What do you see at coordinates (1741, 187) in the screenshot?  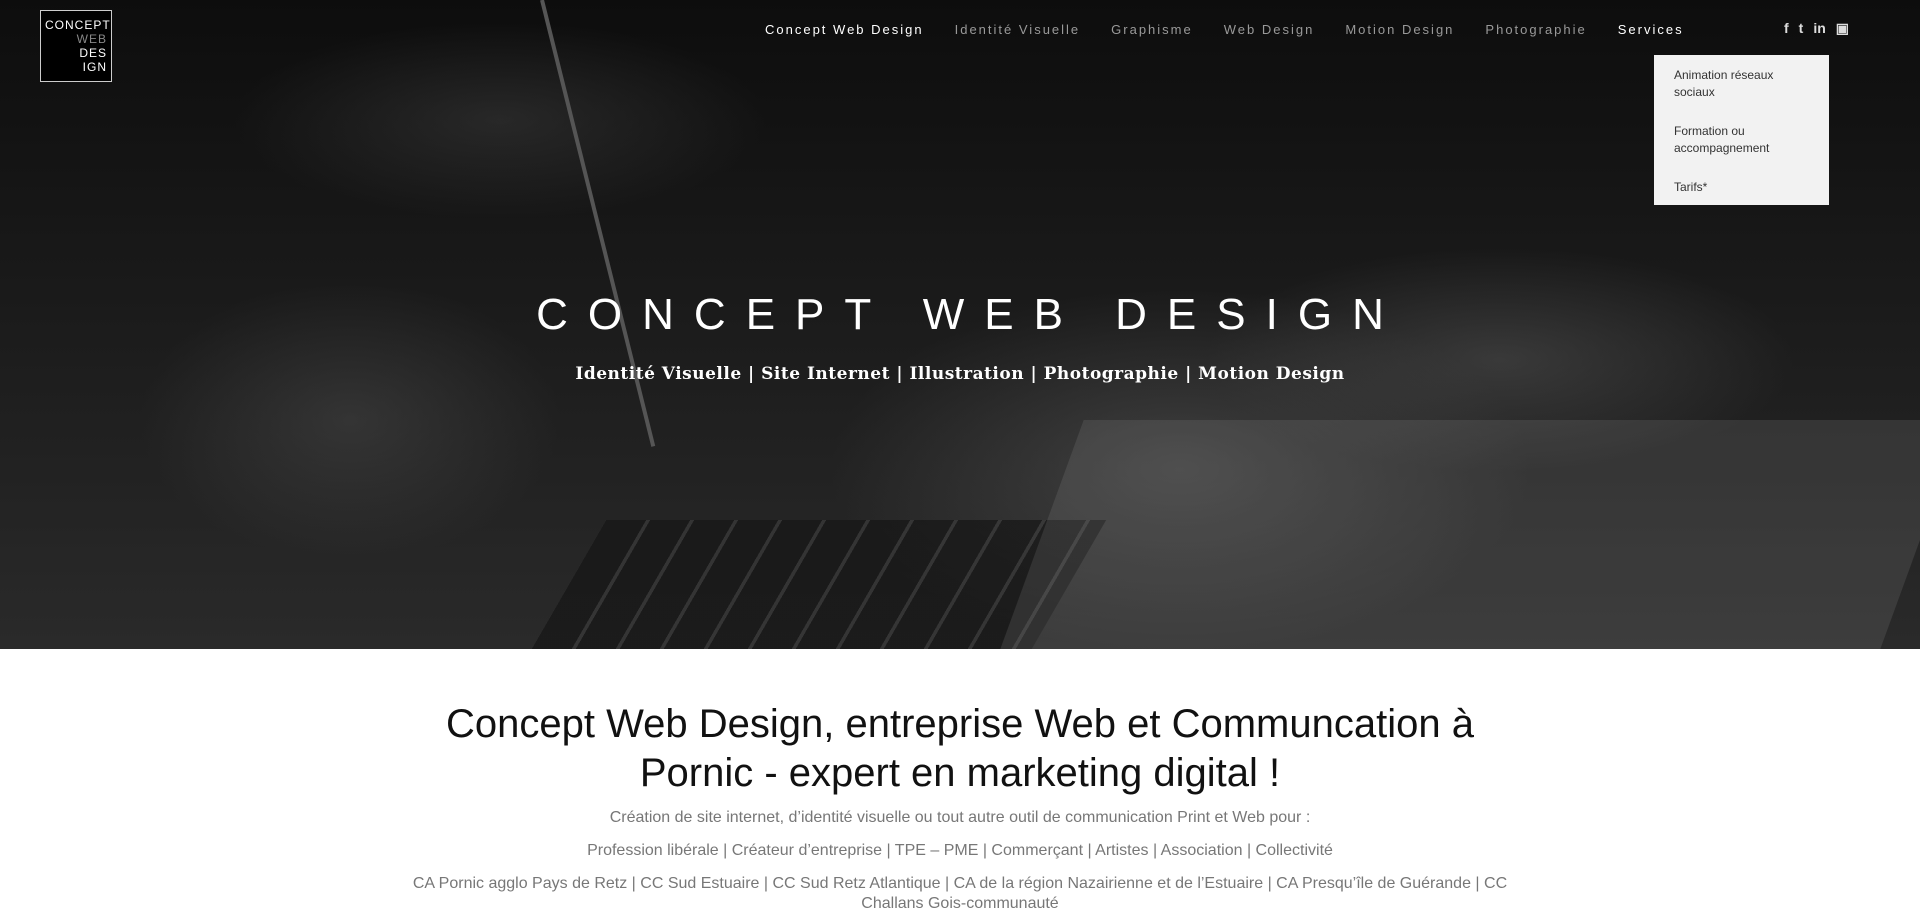 I see `dropdown-item-tarifs: Tarifs*` at bounding box center [1741, 187].